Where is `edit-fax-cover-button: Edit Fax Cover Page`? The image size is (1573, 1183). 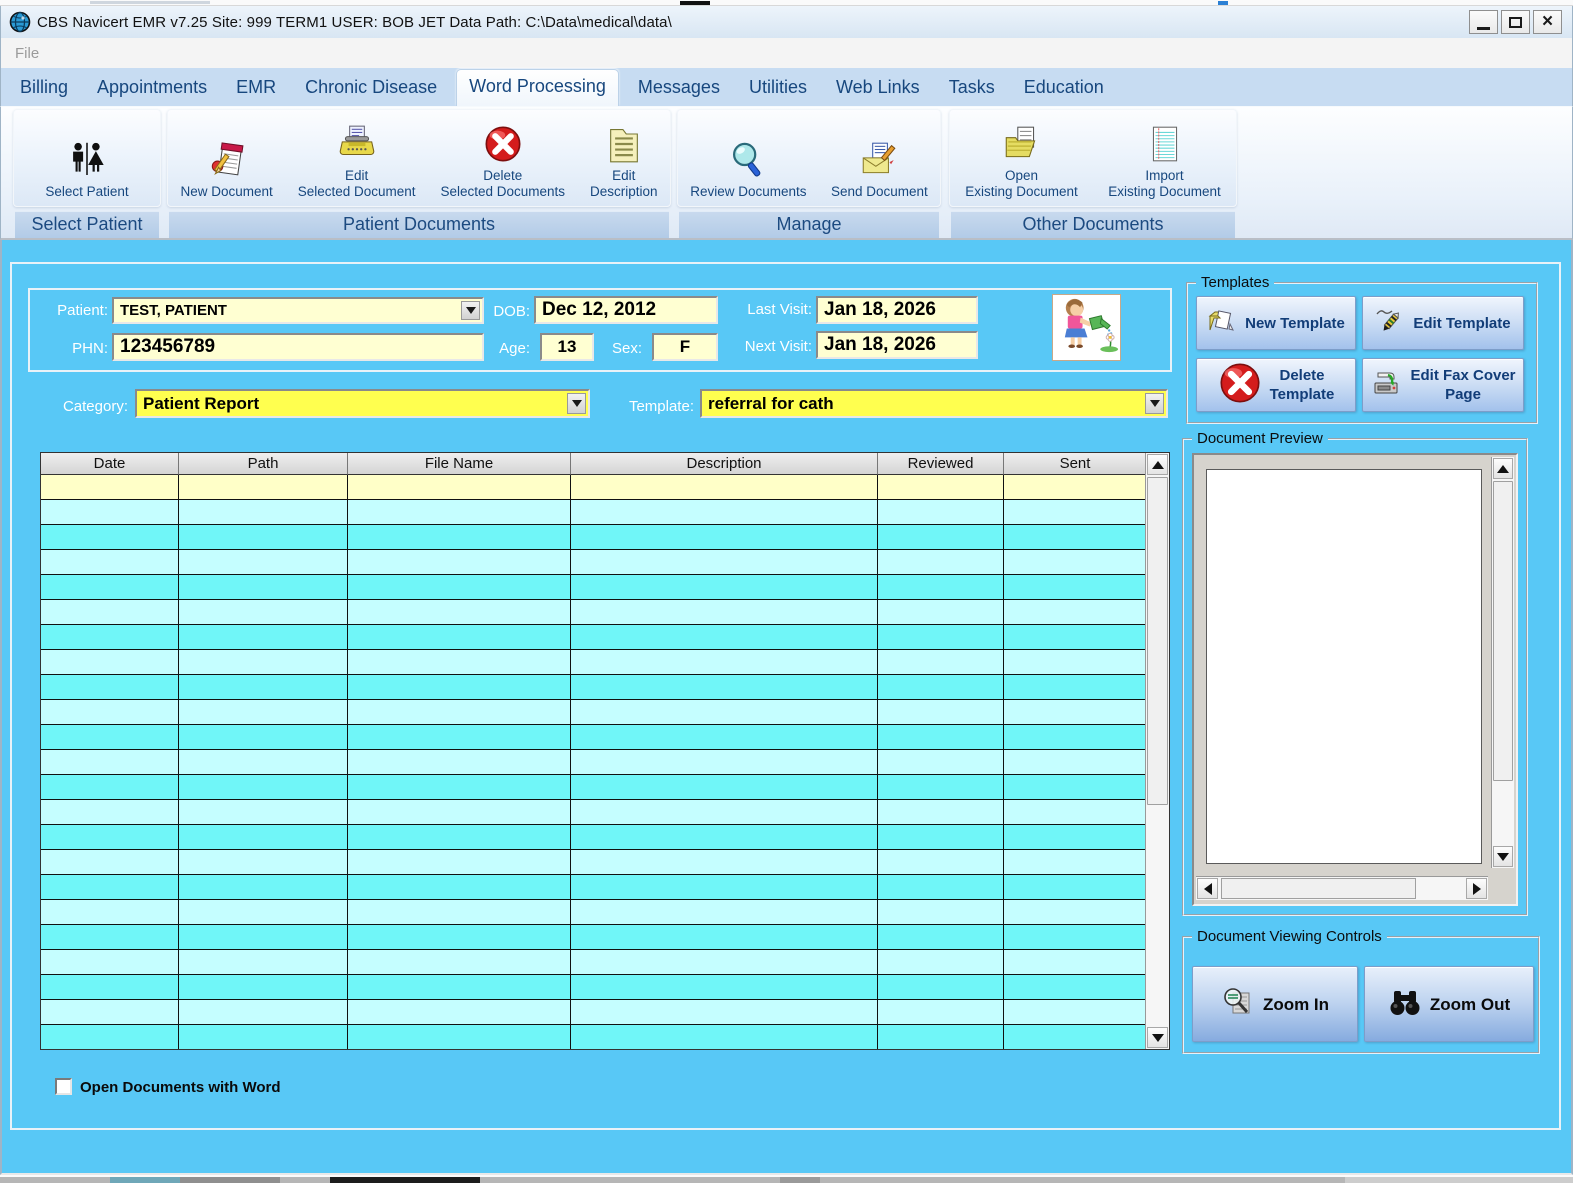
edit-fax-cover-button: Edit Fax Cover Page is located at coordinates (1443, 385).